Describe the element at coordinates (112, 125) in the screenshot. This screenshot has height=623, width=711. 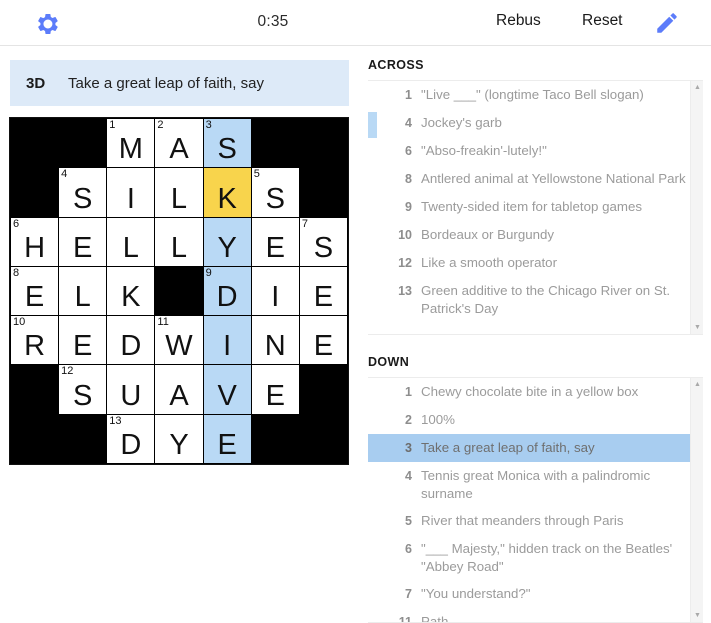
I see `cell-number: 1` at that location.